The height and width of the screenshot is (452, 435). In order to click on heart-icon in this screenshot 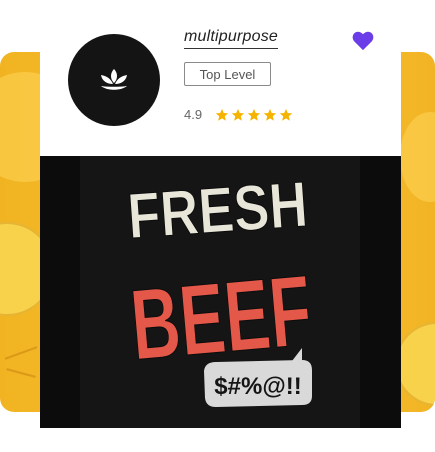, I will do `click(363, 41)`.